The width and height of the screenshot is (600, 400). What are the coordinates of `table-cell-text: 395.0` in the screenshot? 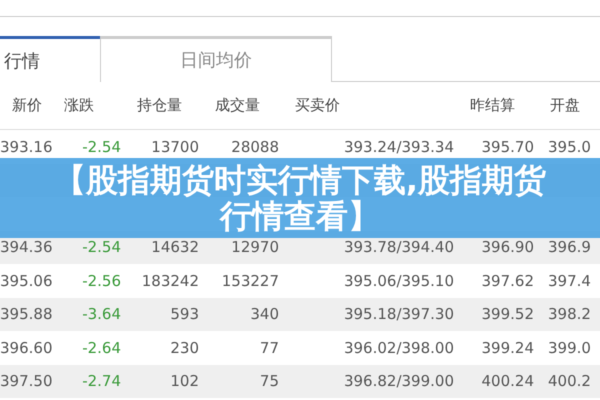 It's located at (569, 147).